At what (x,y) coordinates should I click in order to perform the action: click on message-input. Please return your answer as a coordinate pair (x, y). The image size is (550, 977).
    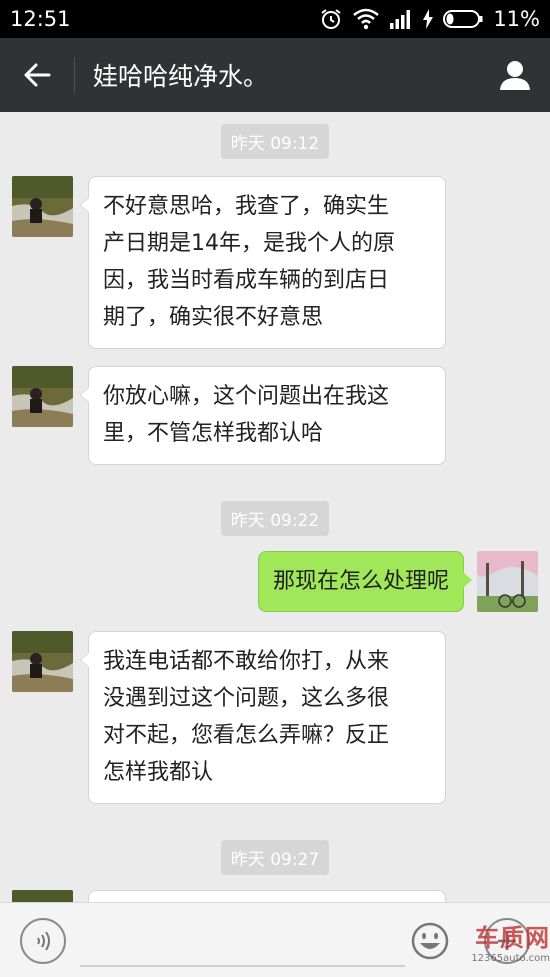
    Looking at the image, I should click on (242, 966).